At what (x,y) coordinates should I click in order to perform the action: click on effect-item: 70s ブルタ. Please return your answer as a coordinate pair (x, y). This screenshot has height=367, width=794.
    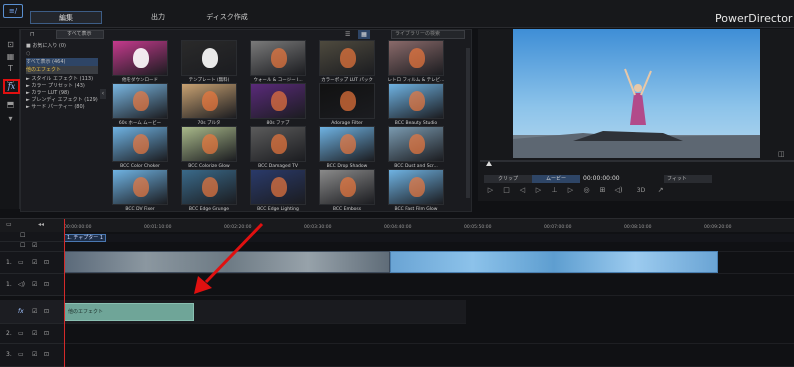
    Looking at the image, I should click on (209, 106).